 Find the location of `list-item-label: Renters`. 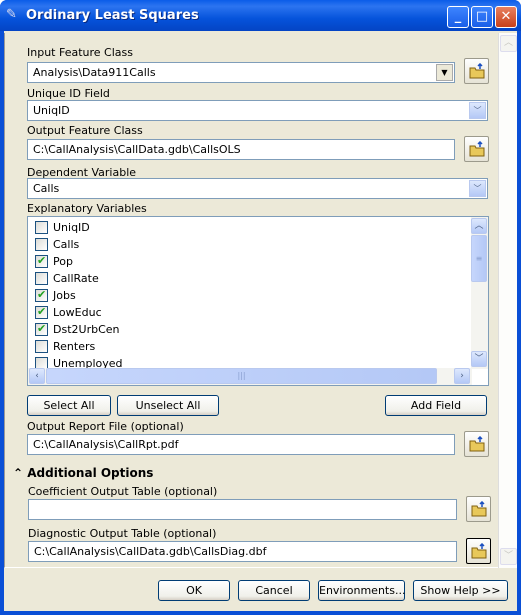

list-item-label: Renters is located at coordinates (74, 346).